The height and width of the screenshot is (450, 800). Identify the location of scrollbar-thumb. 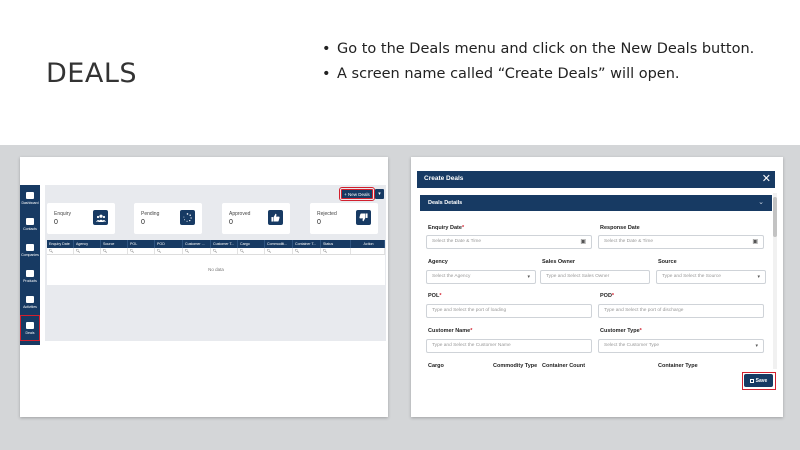
(775, 217).